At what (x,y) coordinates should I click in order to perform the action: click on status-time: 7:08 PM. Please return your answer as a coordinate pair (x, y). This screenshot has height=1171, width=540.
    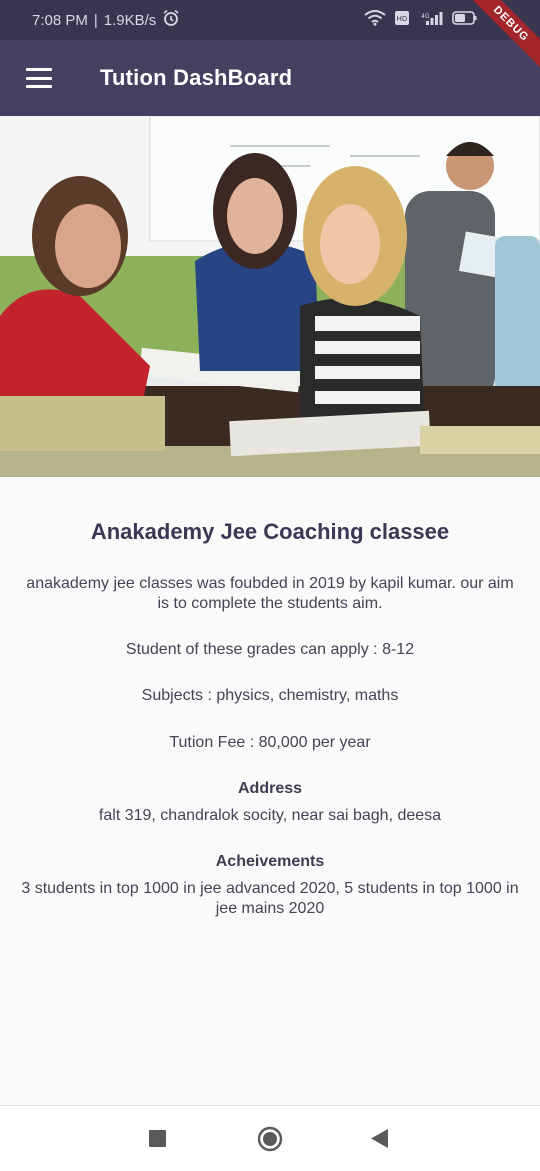
    Looking at the image, I should click on (60, 20).